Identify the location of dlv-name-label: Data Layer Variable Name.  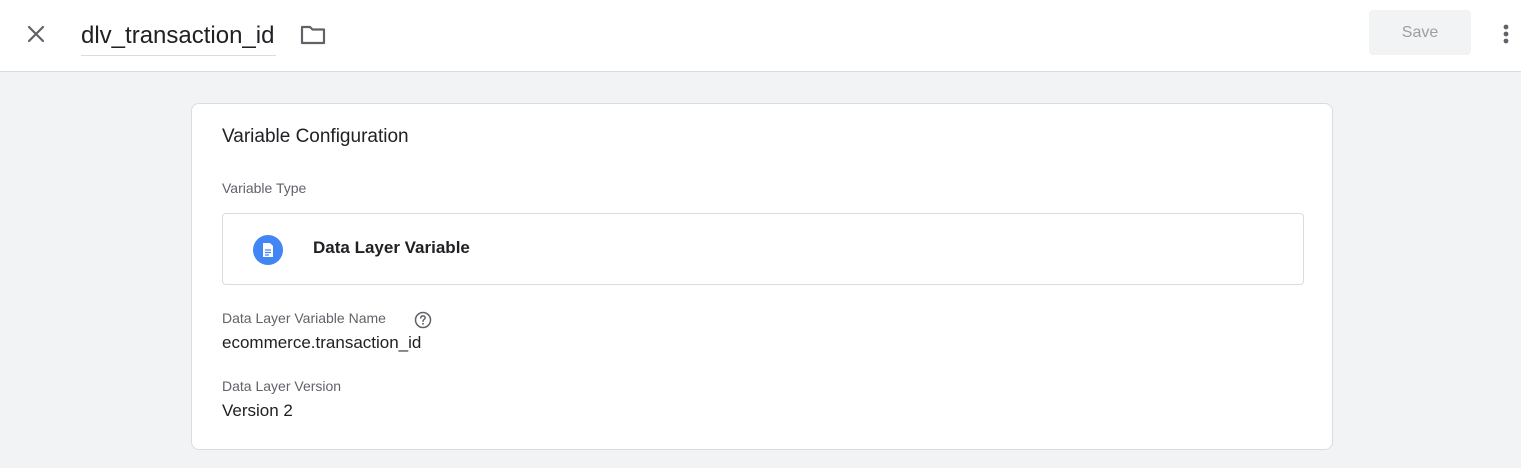
(304, 318).